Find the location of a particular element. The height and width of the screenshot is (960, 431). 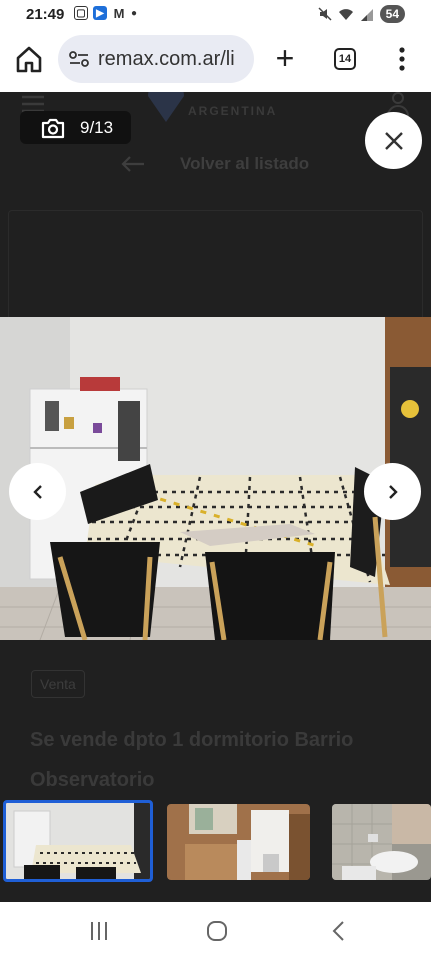

status-left-icons: ▢ ▶ M ● is located at coordinates (106, 13).